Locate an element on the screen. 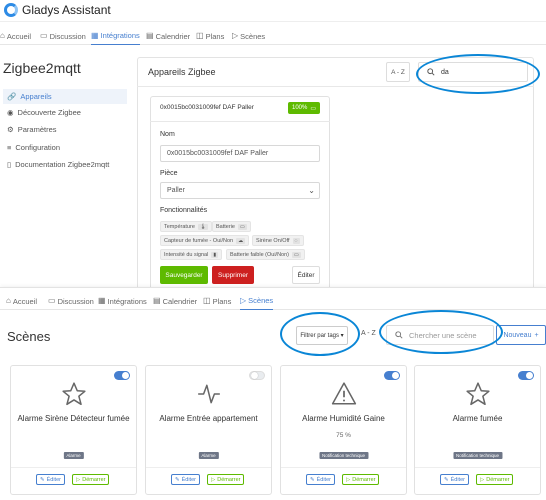  sidebar-item-appareils: 🔗 Appareils is located at coordinates (65, 96).